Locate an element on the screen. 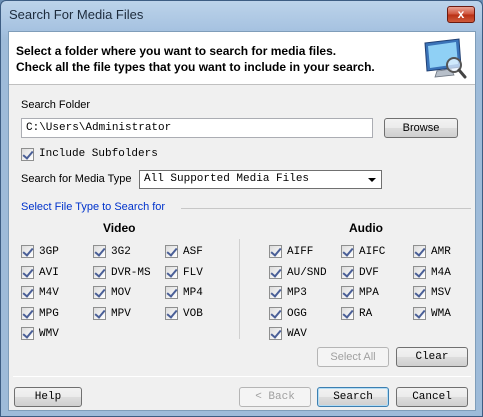  video-label-mp4: MP4 is located at coordinates (193, 293).